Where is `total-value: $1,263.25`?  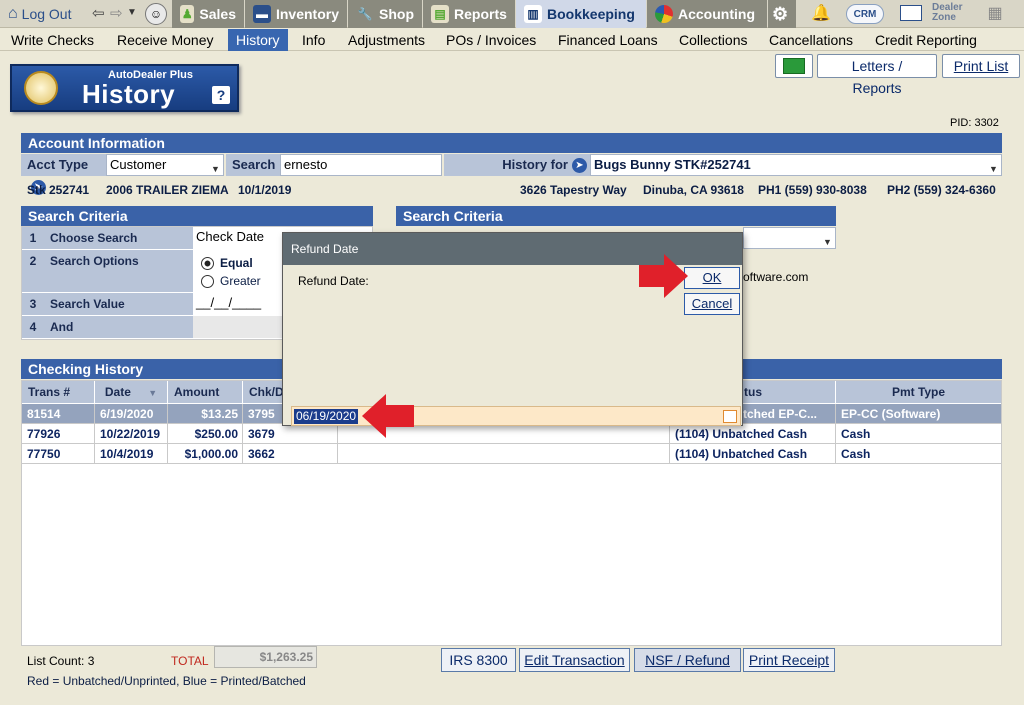
total-value: $1,263.25 is located at coordinates (265, 657).